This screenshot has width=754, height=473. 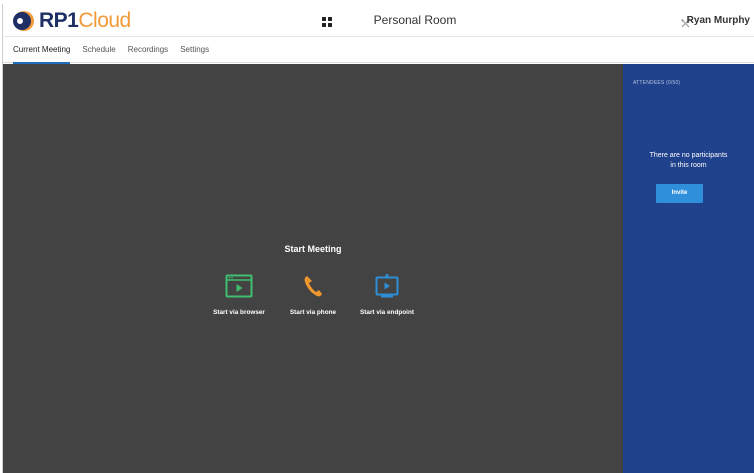 I want to click on start-via-browser-label: Start via browser, so click(x=239, y=312).